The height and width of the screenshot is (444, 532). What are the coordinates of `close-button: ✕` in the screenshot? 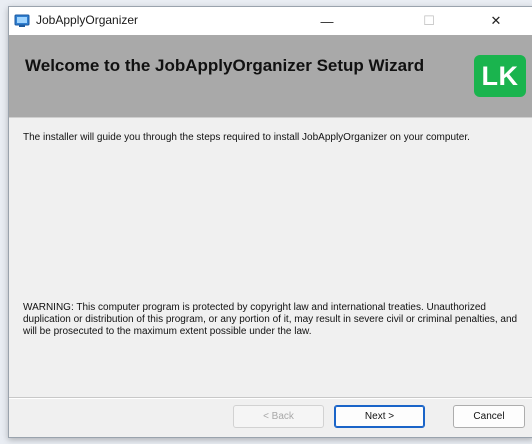 It's located at (496, 21).